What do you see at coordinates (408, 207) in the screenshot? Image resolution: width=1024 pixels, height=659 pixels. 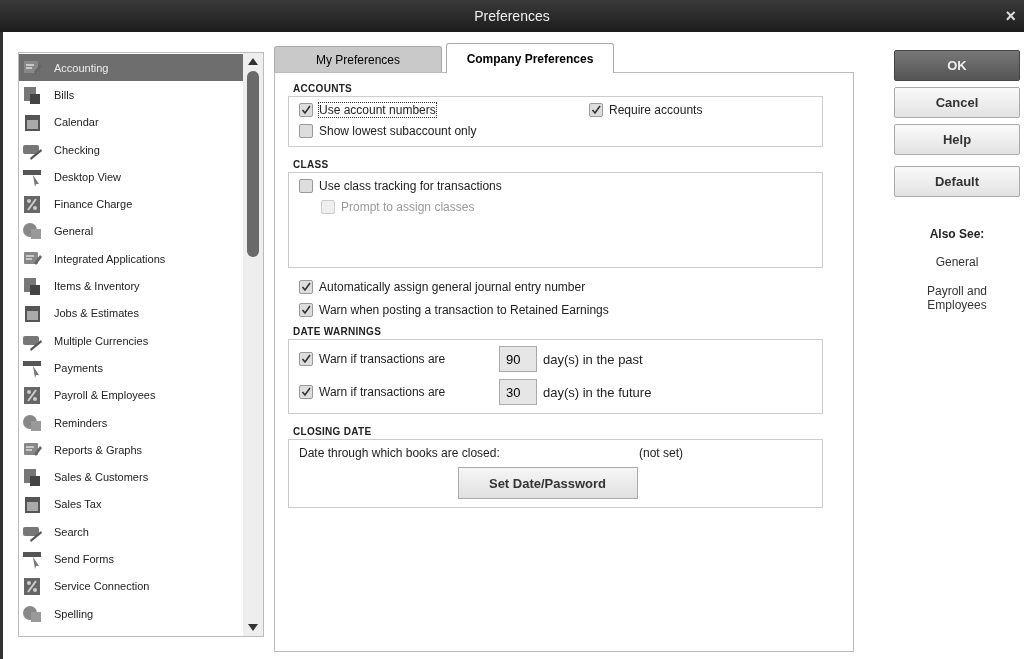 I see `checkbox-label: Prompt to assign classes` at bounding box center [408, 207].